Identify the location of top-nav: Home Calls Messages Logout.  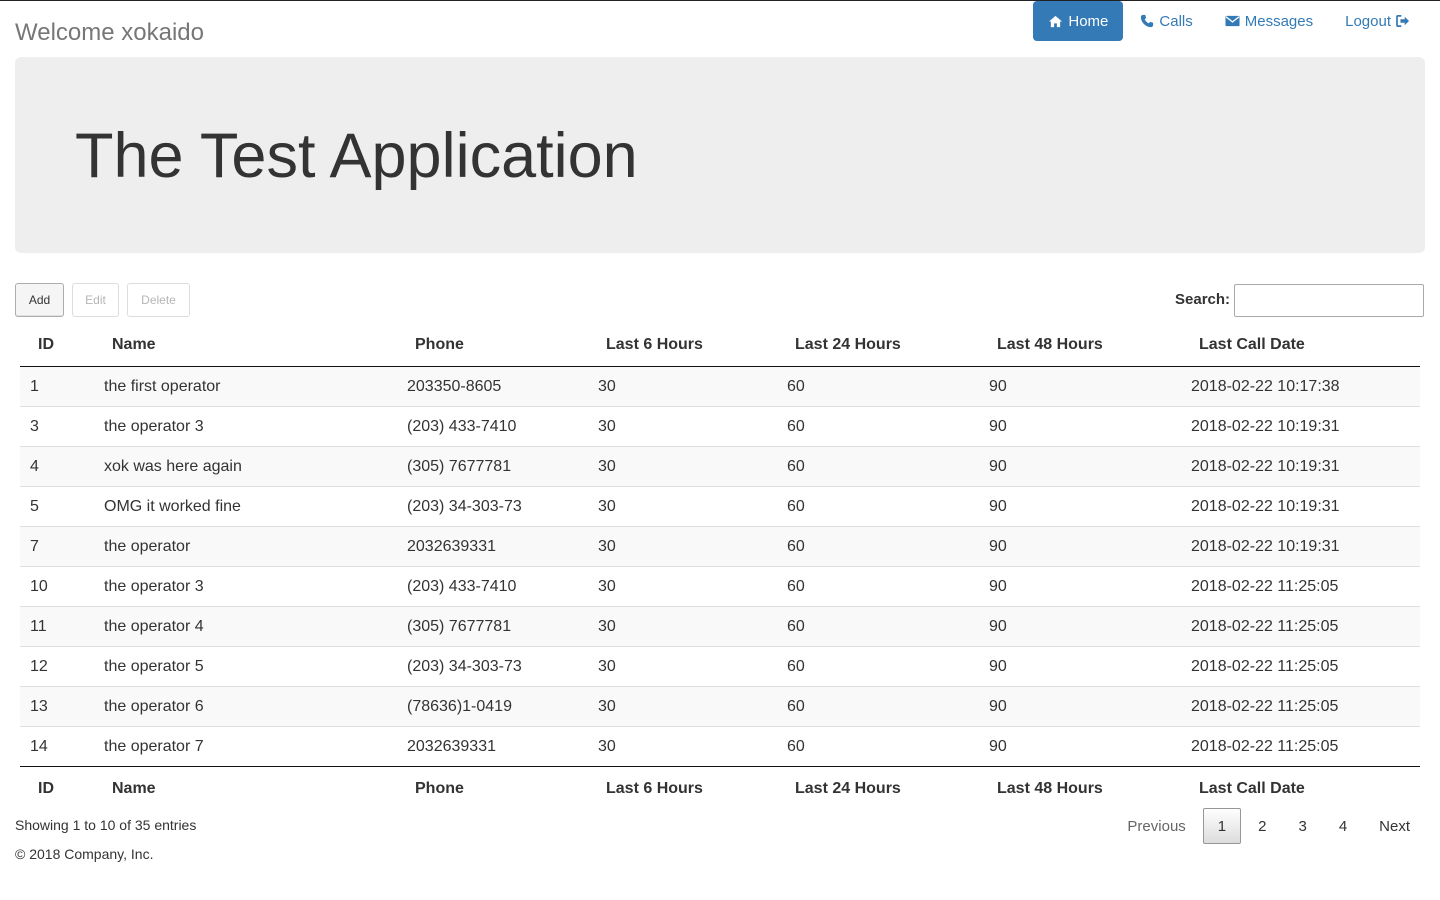
(1228, 21).